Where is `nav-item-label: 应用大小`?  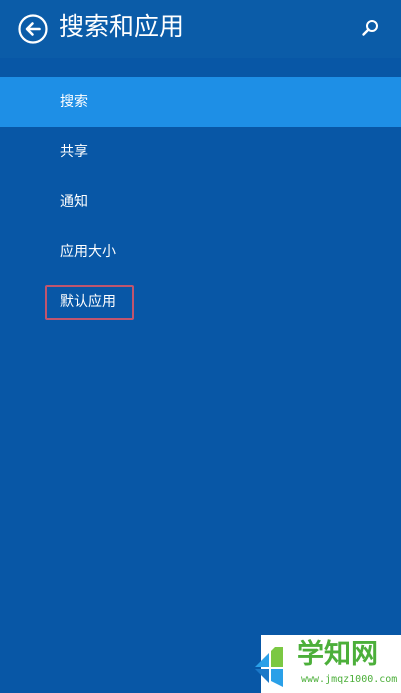 nav-item-label: 应用大小 is located at coordinates (88, 252).